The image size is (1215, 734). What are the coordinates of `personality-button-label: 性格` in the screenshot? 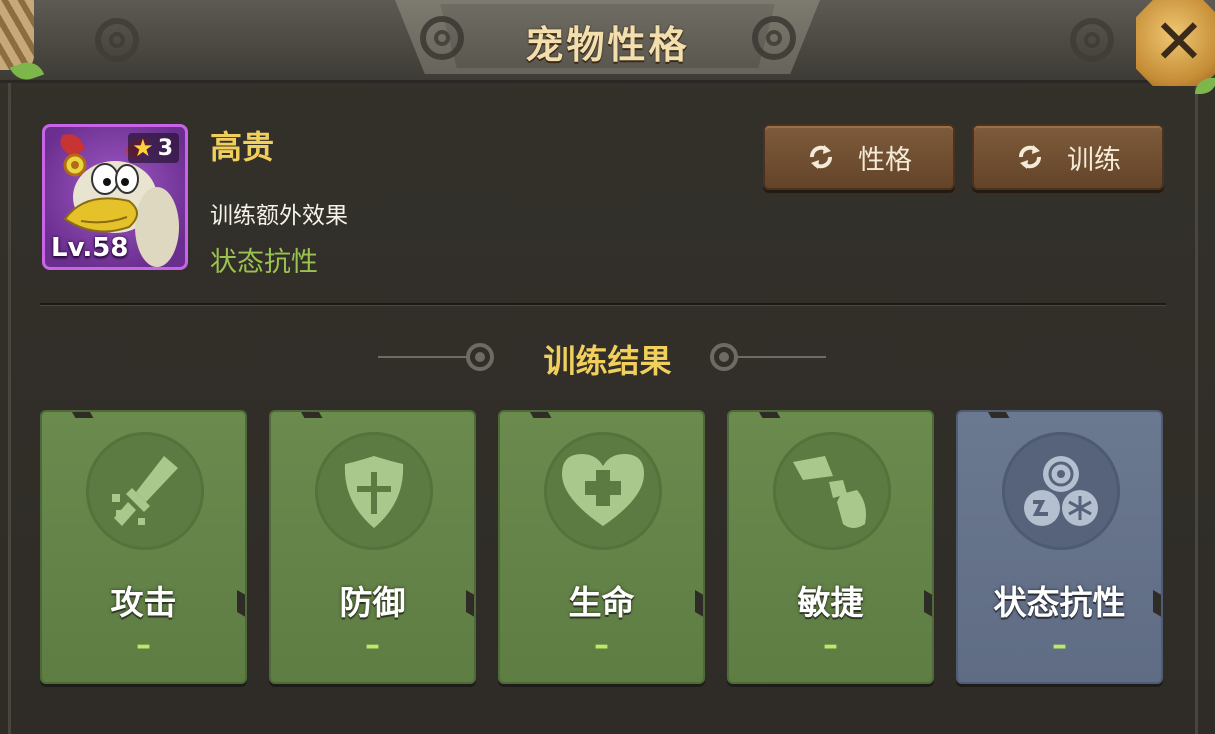 It's located at (885, 160).